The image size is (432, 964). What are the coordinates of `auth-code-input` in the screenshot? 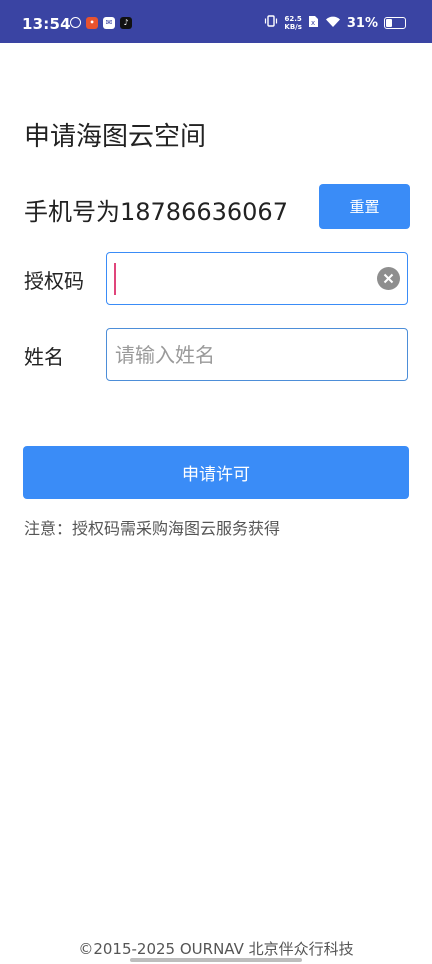 It's located at (235, 278).